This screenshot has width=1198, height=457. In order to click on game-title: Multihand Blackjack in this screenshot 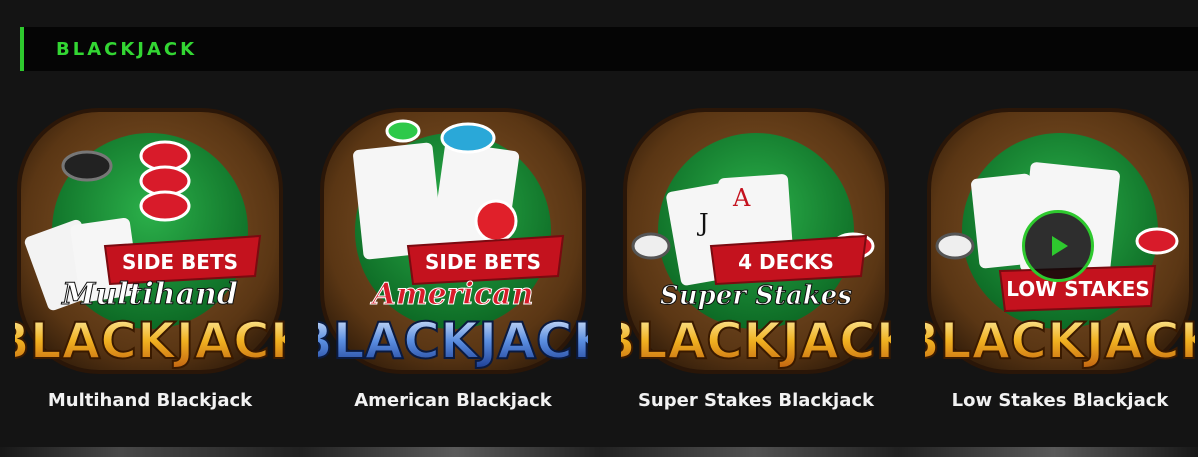, I will do `click(150, 400)`.